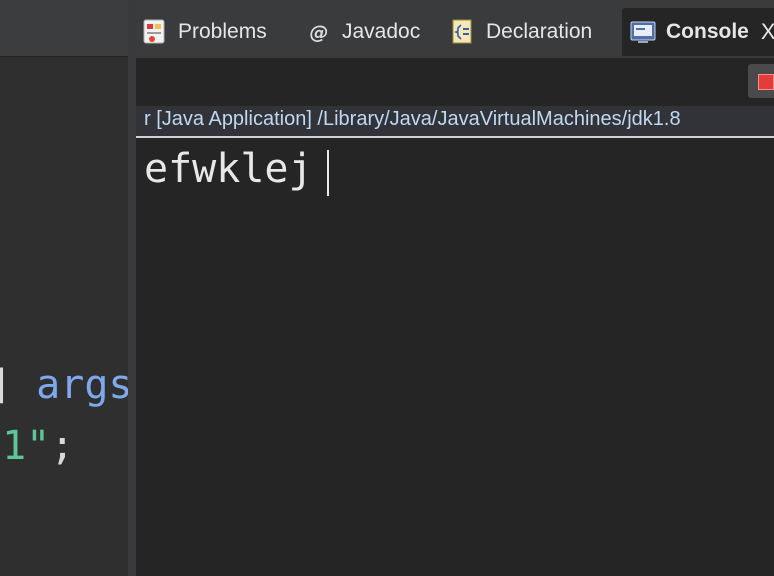 This screenshot has height=576, width=774. What do you see at coordinates (766, 82) in the screenshot?
I see `terminate-icon` at bounding box center [766, 82].